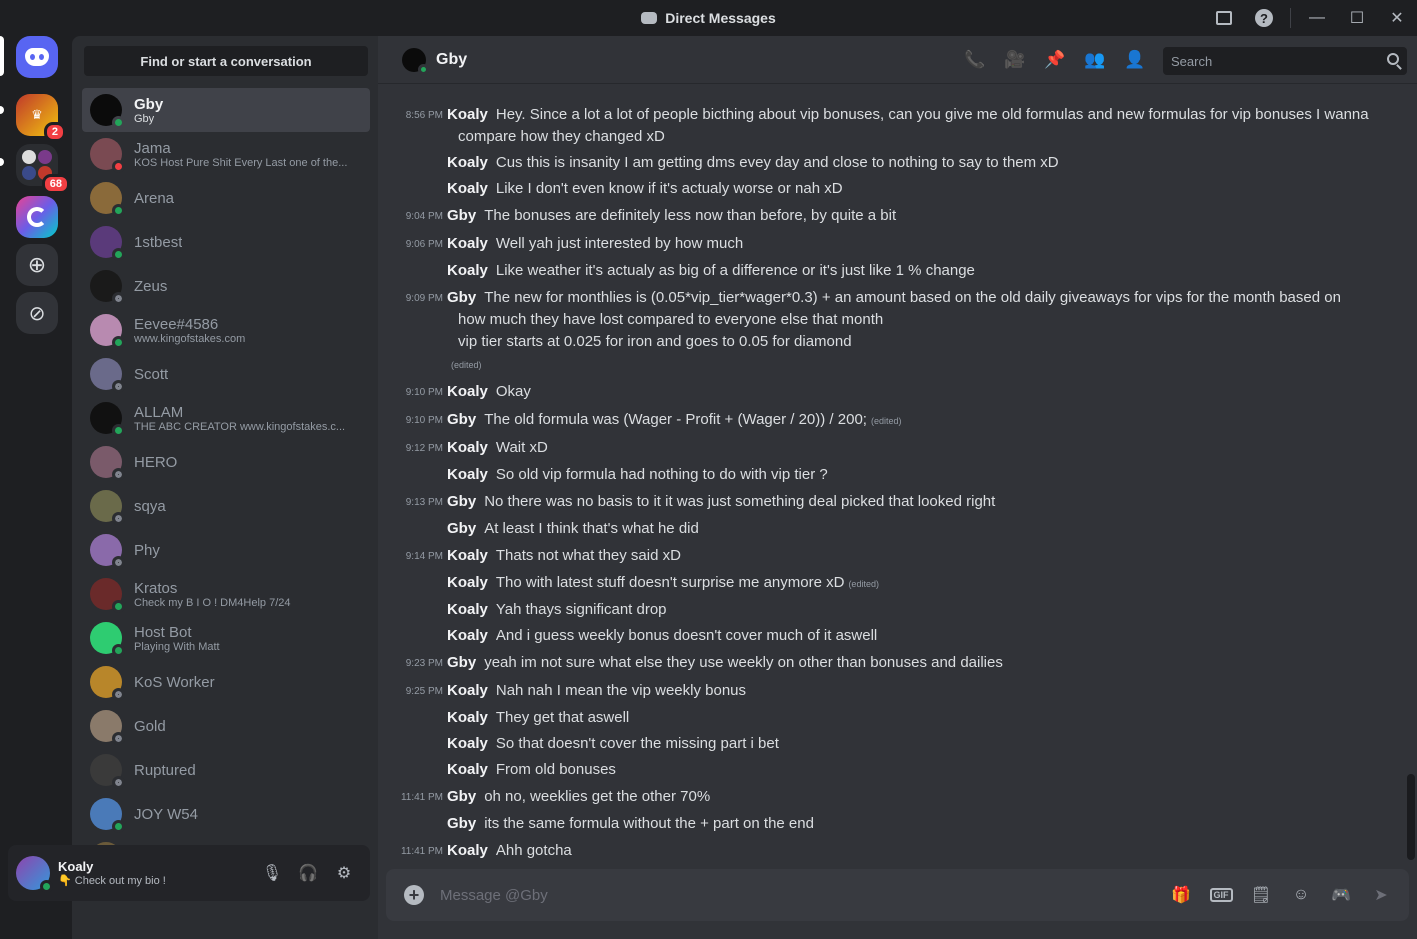 This screenshot has height=939, width=1417. Describe the element at coordinates (1397, 18) in the screenshot. I see `close-button: ✕` at that location.